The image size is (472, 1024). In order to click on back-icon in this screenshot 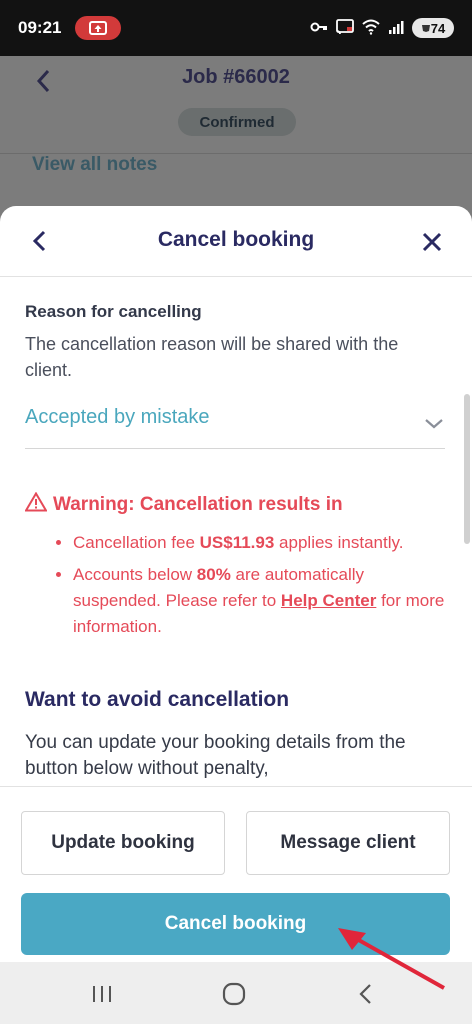, I will do `click(366, 994)`.